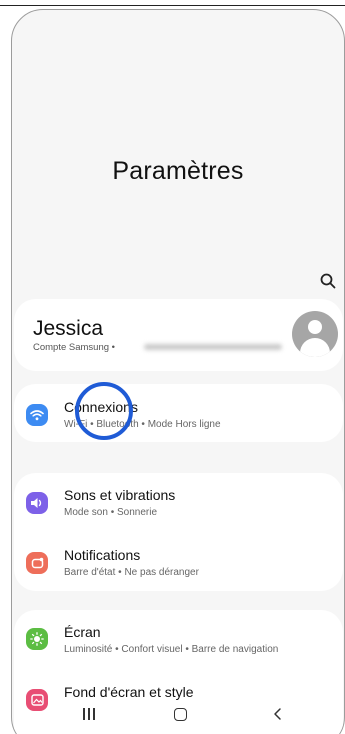 The width and height of the screenshot is (345, 734). Describe the element at coordinates (178, 500) in the screenshot. I see `settings-item-sounds: Sons et vibrations Mode son • Sonnerie` at that location.